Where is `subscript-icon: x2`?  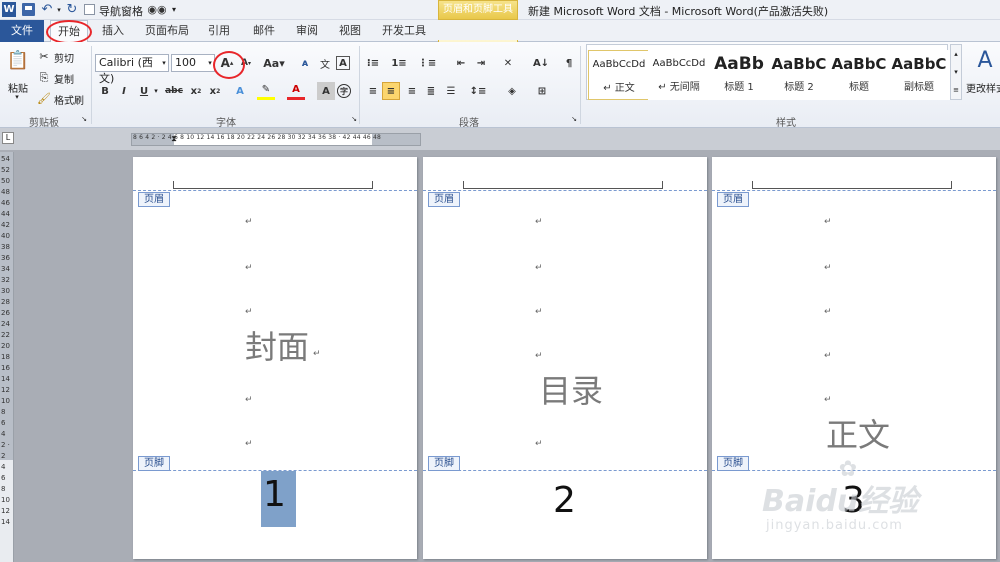 subscript-icon: x2 is located at coordinates (196, 91).